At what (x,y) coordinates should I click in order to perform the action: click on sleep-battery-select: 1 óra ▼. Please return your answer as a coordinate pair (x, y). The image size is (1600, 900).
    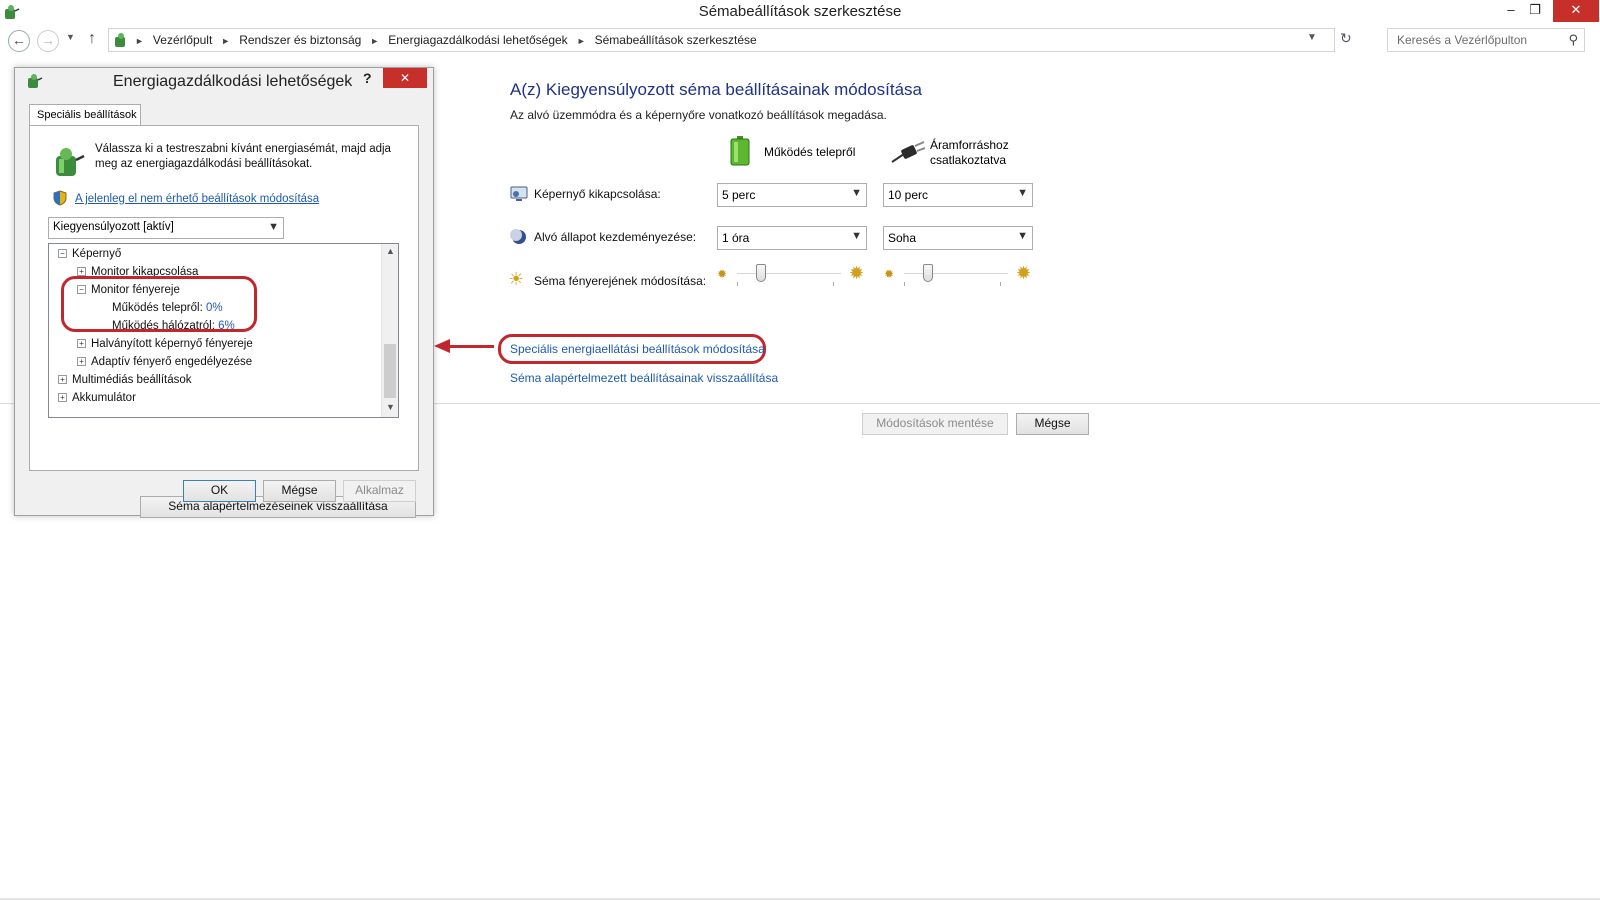
    Looking at the image, I should click on (792, 238).